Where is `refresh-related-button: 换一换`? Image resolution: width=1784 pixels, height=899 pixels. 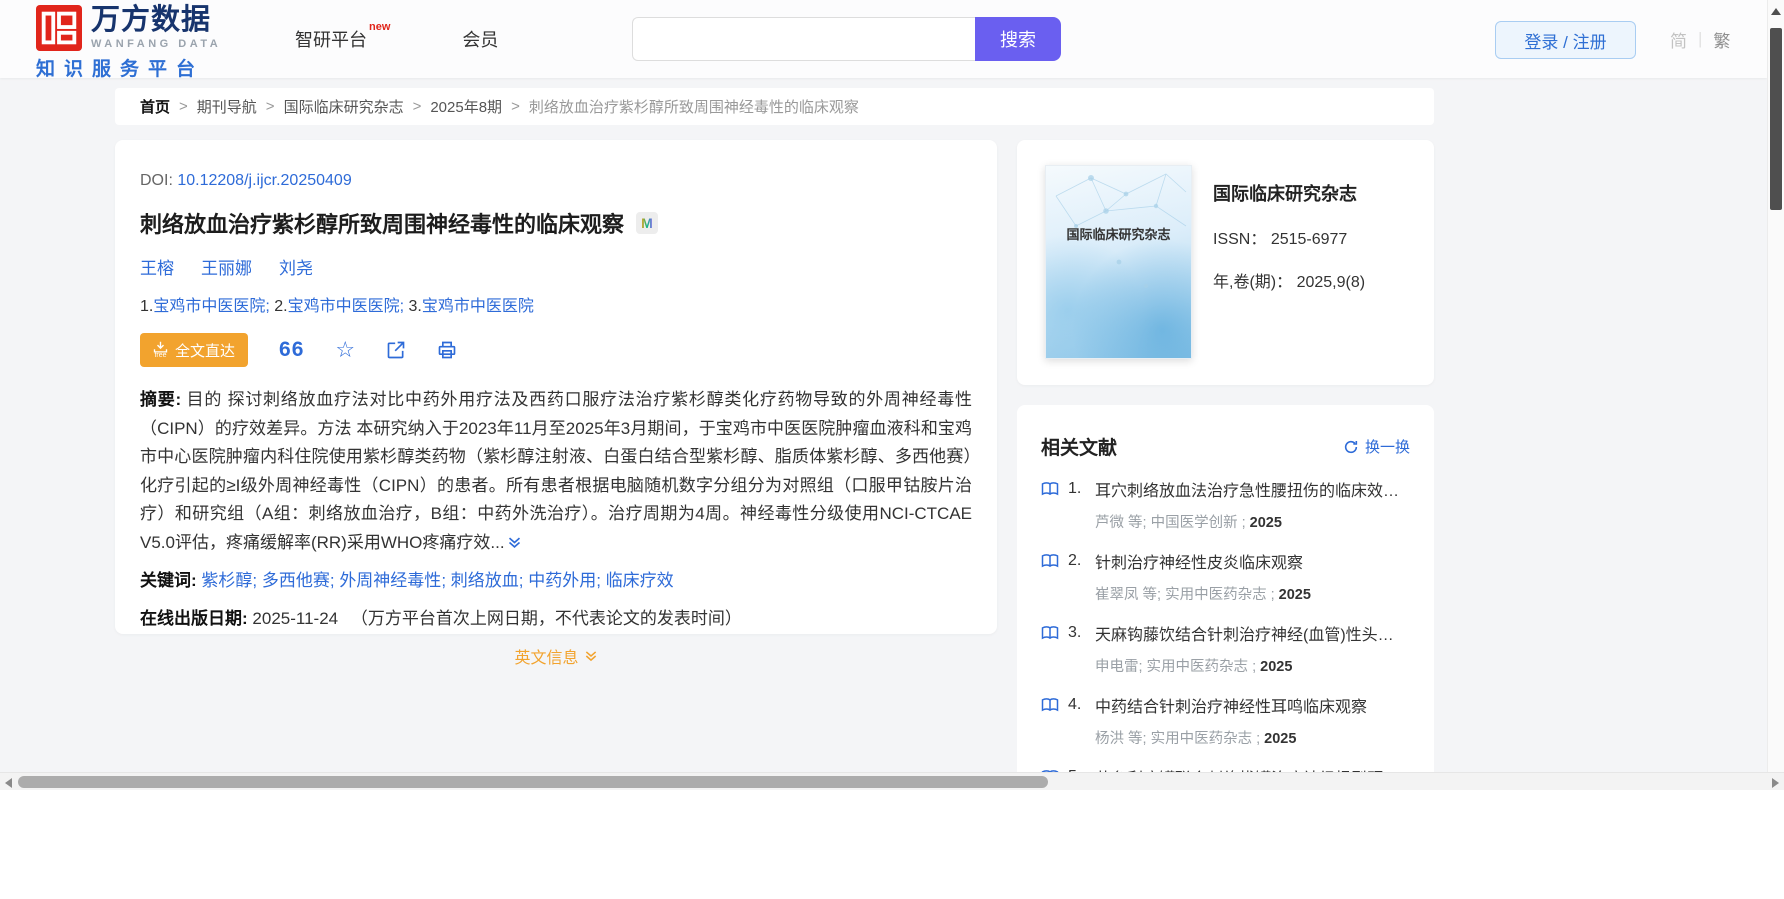 refresh-related-button: 换一换 is located at coordinates (1376, 446).